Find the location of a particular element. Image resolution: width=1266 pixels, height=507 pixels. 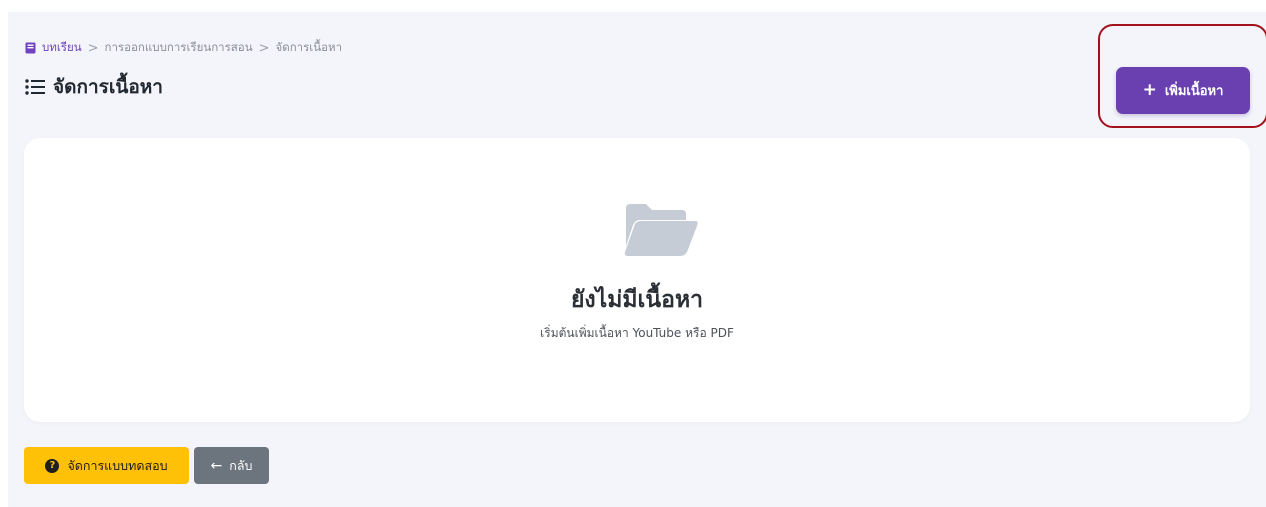

breadcrumb-current: จัดการเนื้อหา is located at coordinates (309, 47).